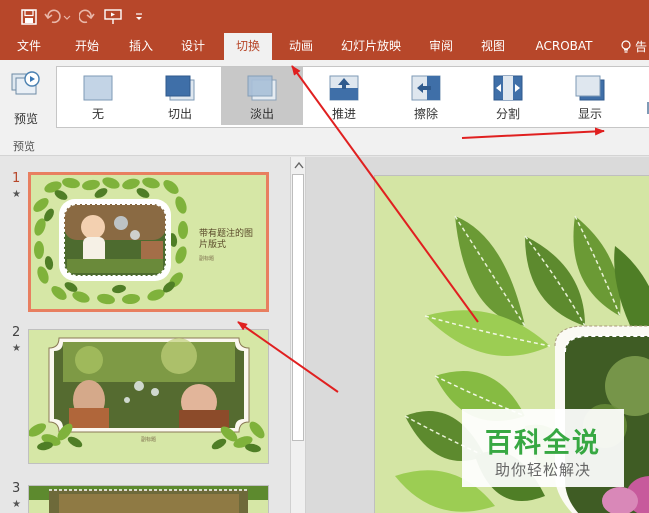 The image size is (649, 513). I want to click on slide-1-caption: 副标题, so click(207, 259).